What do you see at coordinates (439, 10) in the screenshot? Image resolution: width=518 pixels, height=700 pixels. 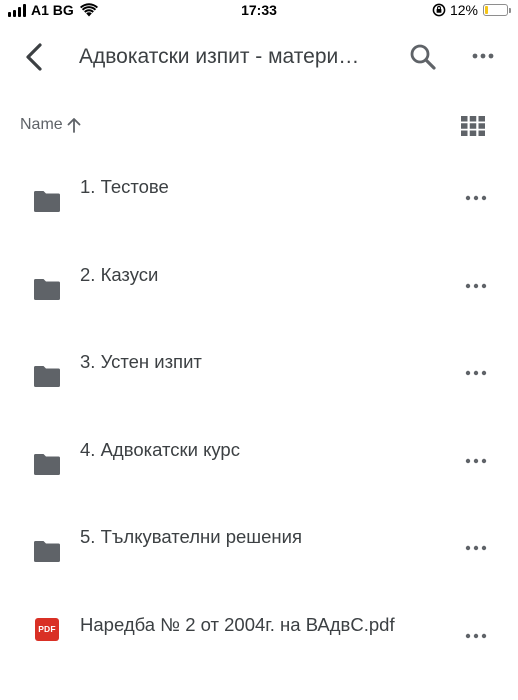 I see `orientation-lock-icon` at bounding box center [439, 10].